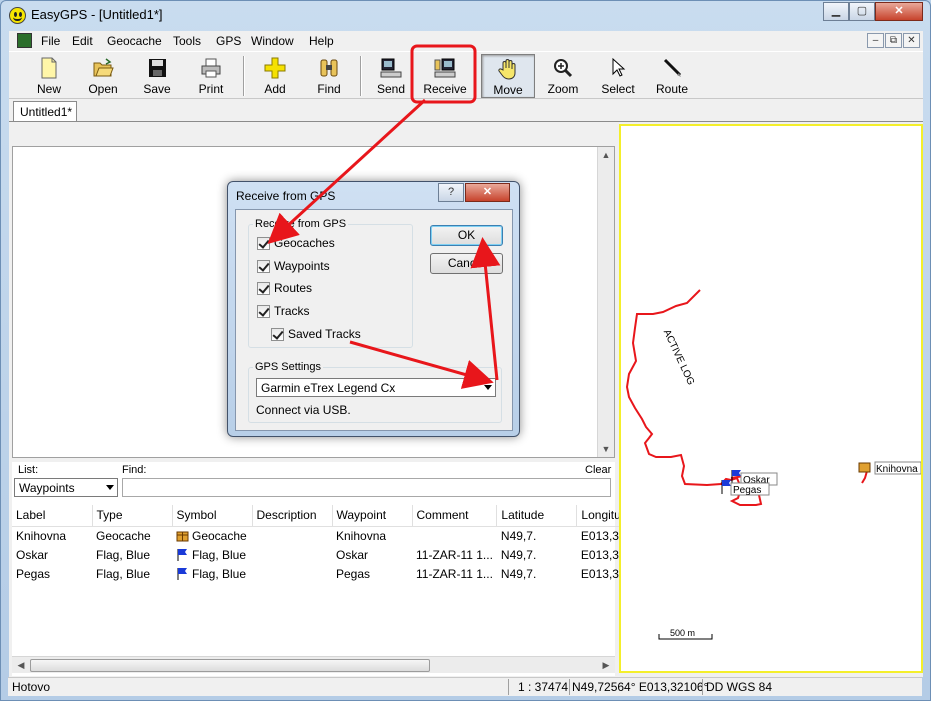 The height and width of the screenshot is (701, 931). What do you see at coordinates (890, 468) in the screenshot?
I see `waypoint-knihovna: Knihovna` at bounding box center [890, 468].